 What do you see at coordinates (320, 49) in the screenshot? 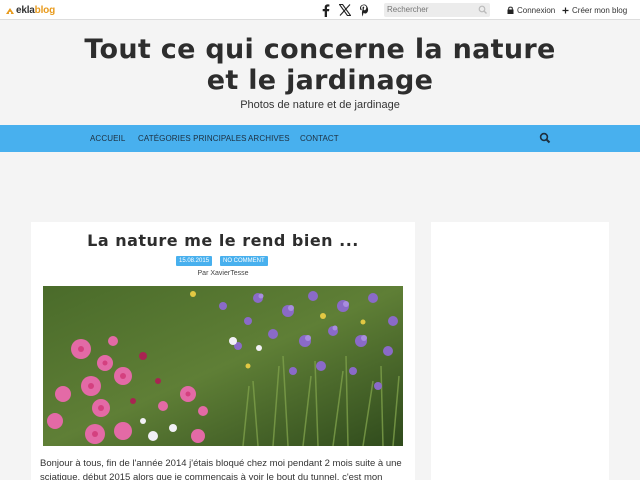
I see `site-title-line1: Tout ce qui concerne la nature` at bounding box center [320, 49].